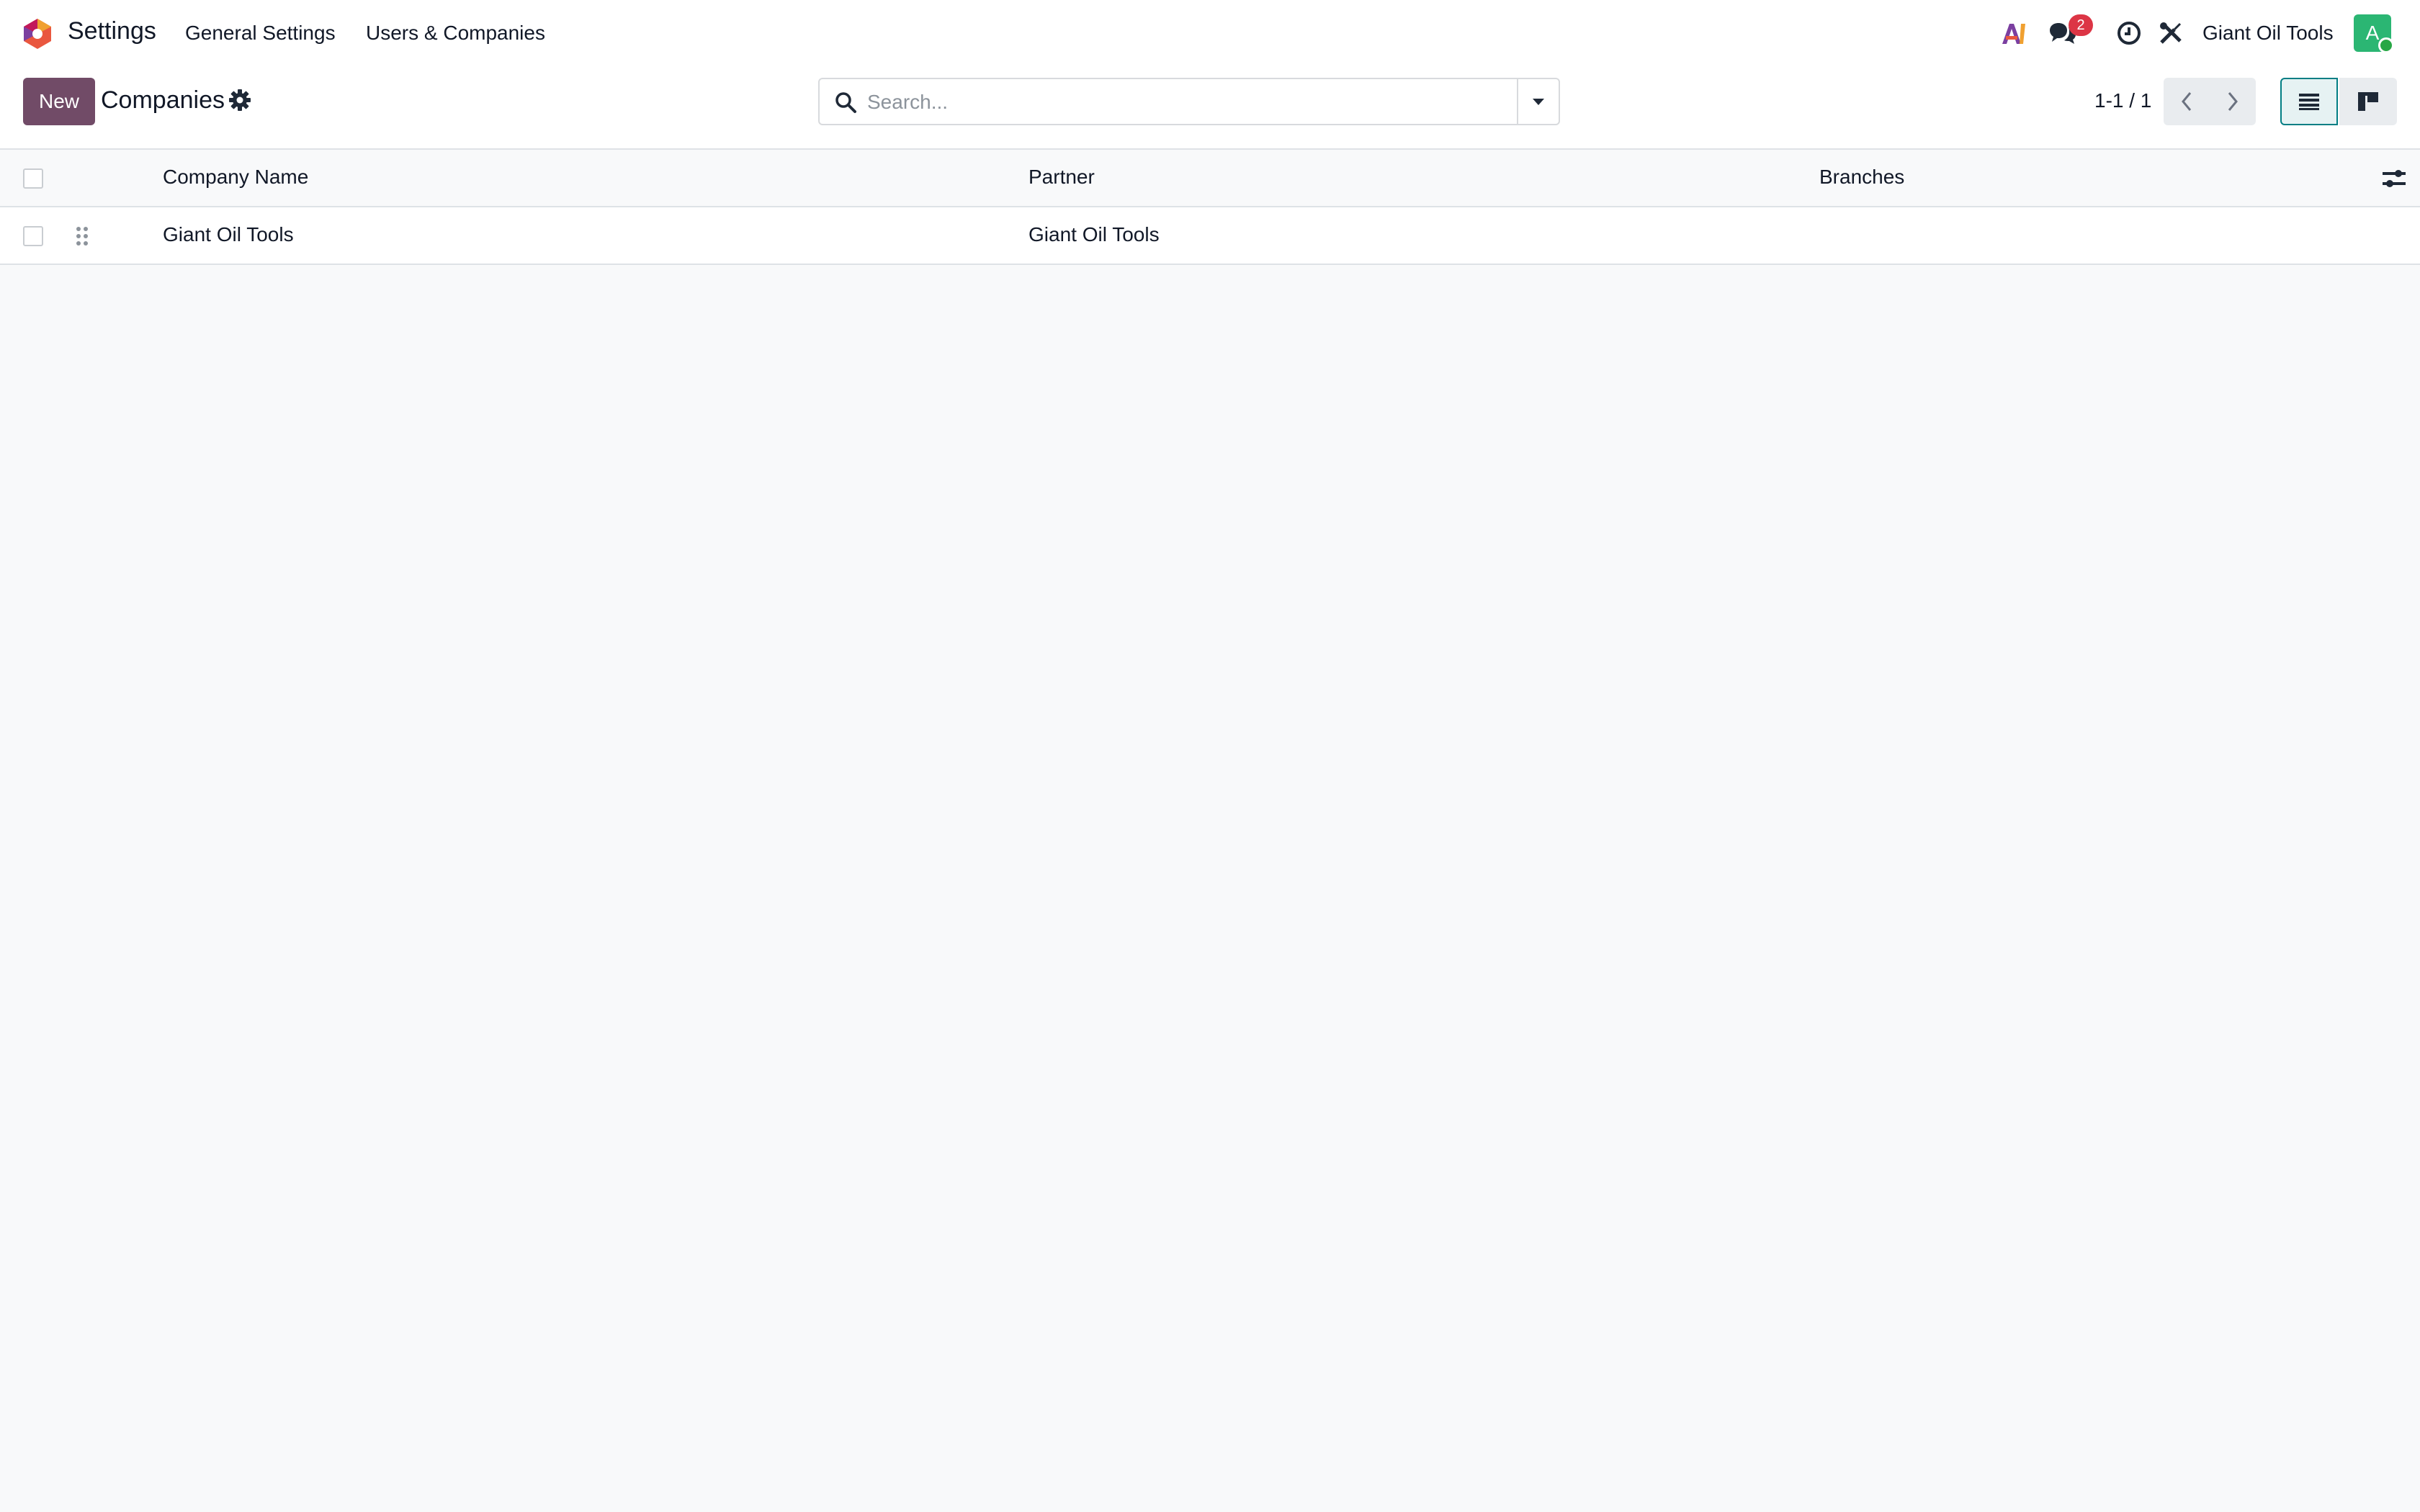  What do you see at coordinates (59, 101) in the screenshot?
I see `new-button: New` at bounding box center [59, 101].